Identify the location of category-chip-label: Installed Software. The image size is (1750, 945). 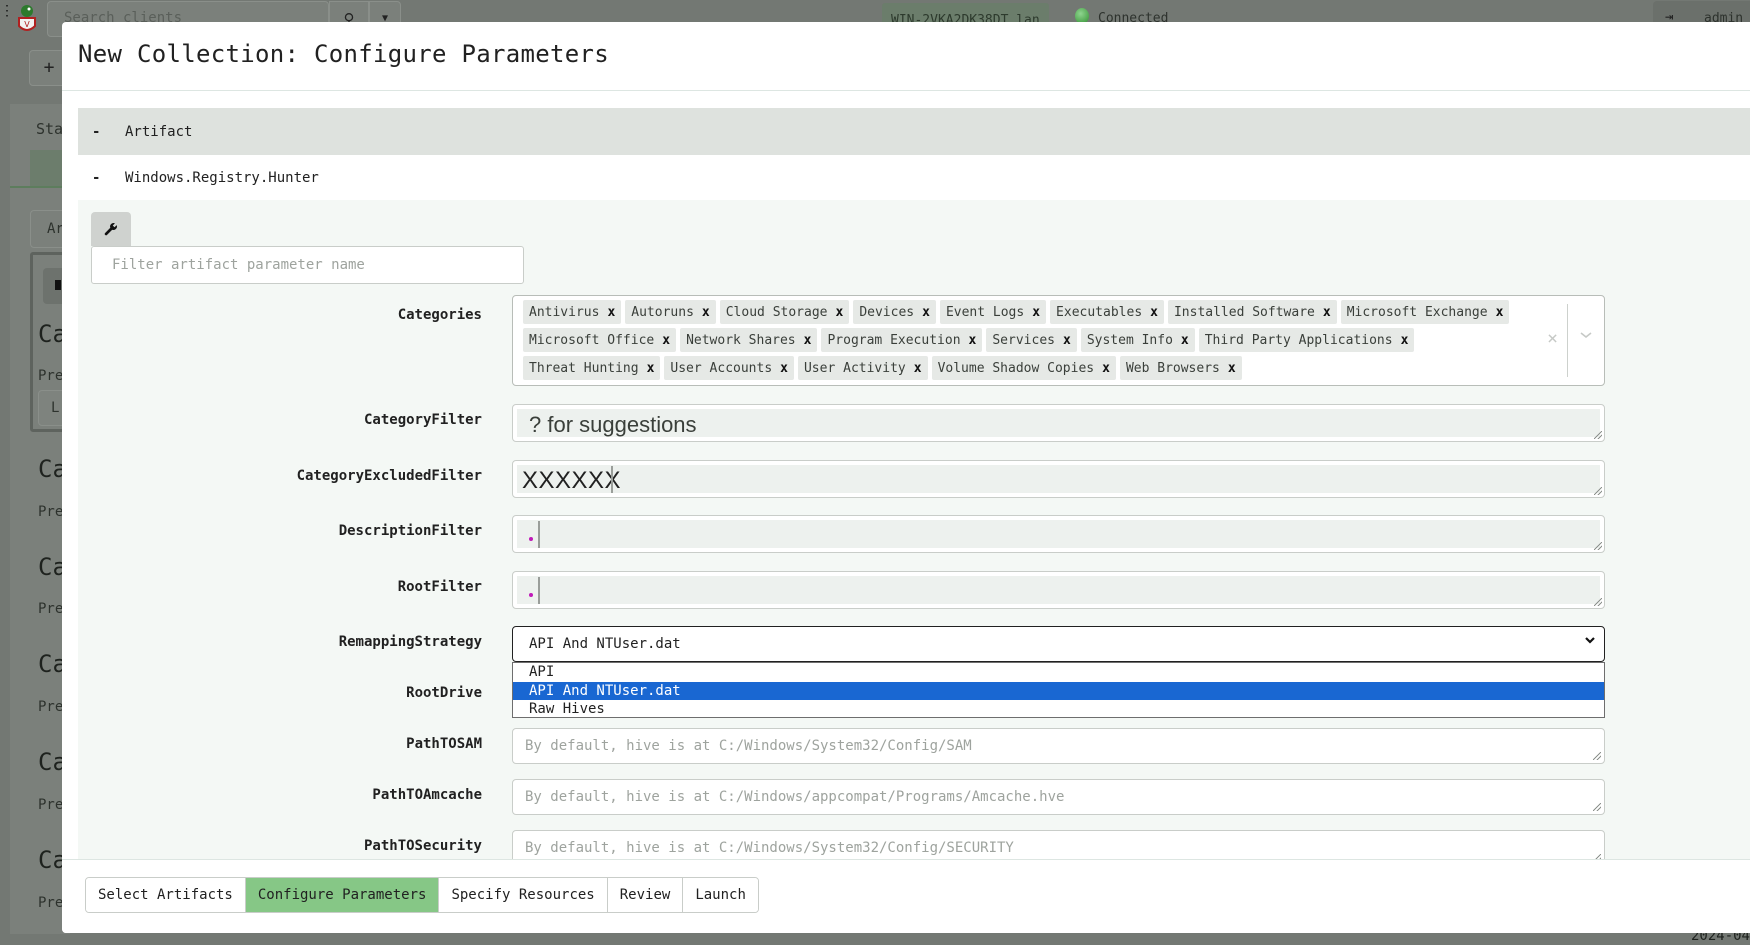
(1244, 312).